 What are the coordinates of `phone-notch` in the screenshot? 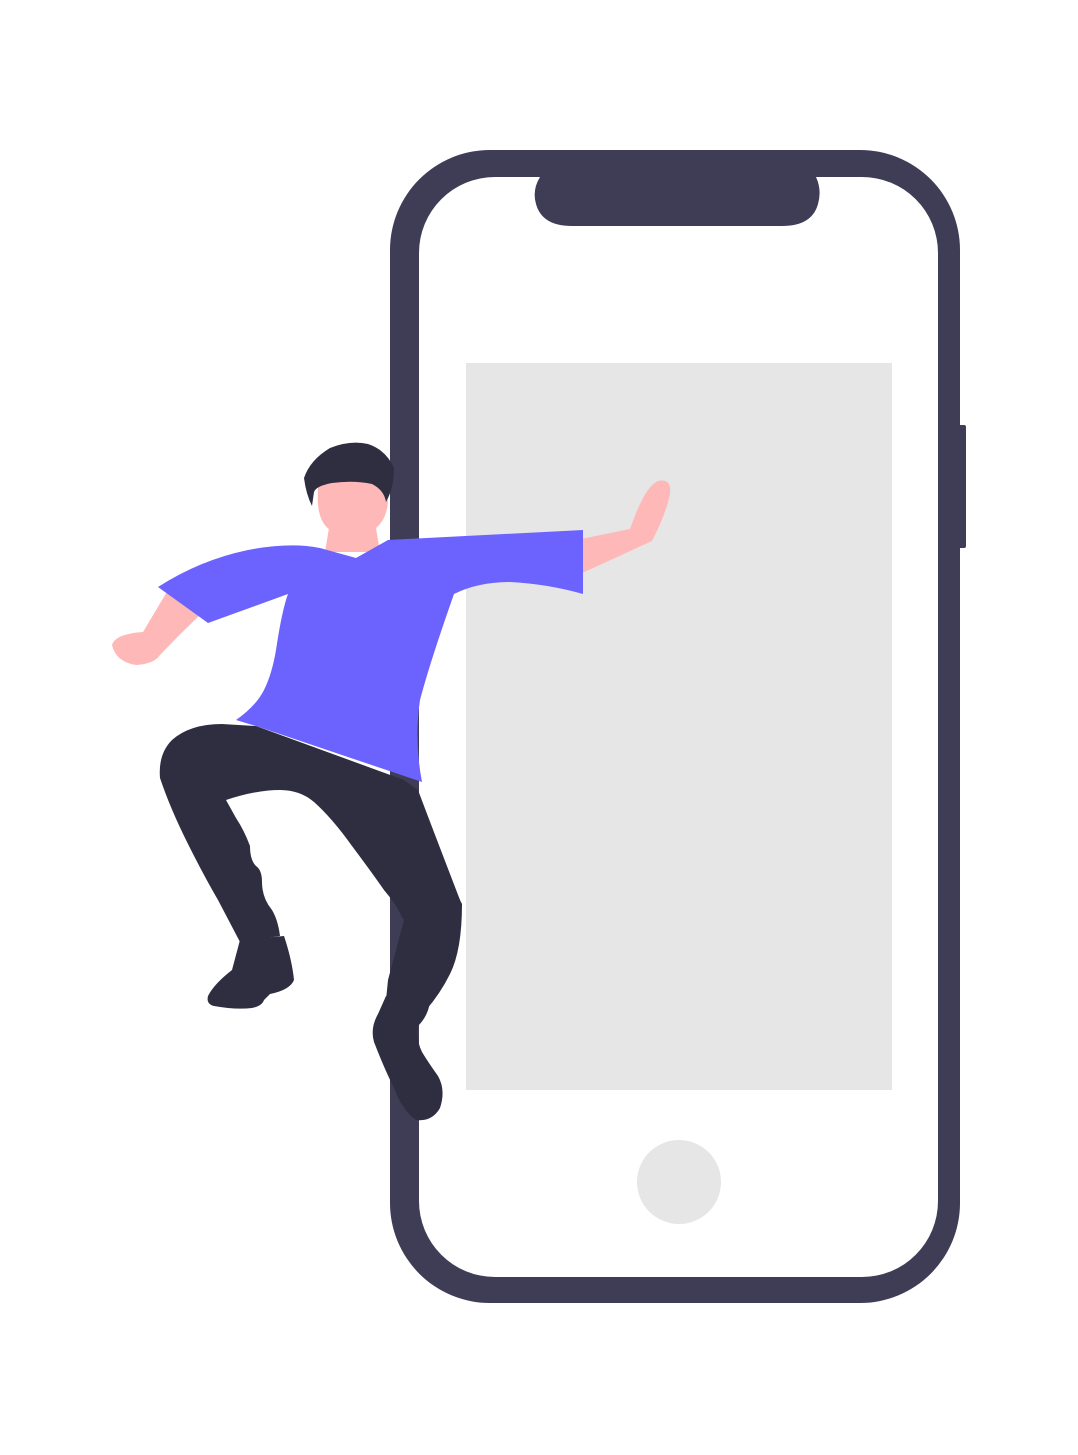 It's located at (677, 201).